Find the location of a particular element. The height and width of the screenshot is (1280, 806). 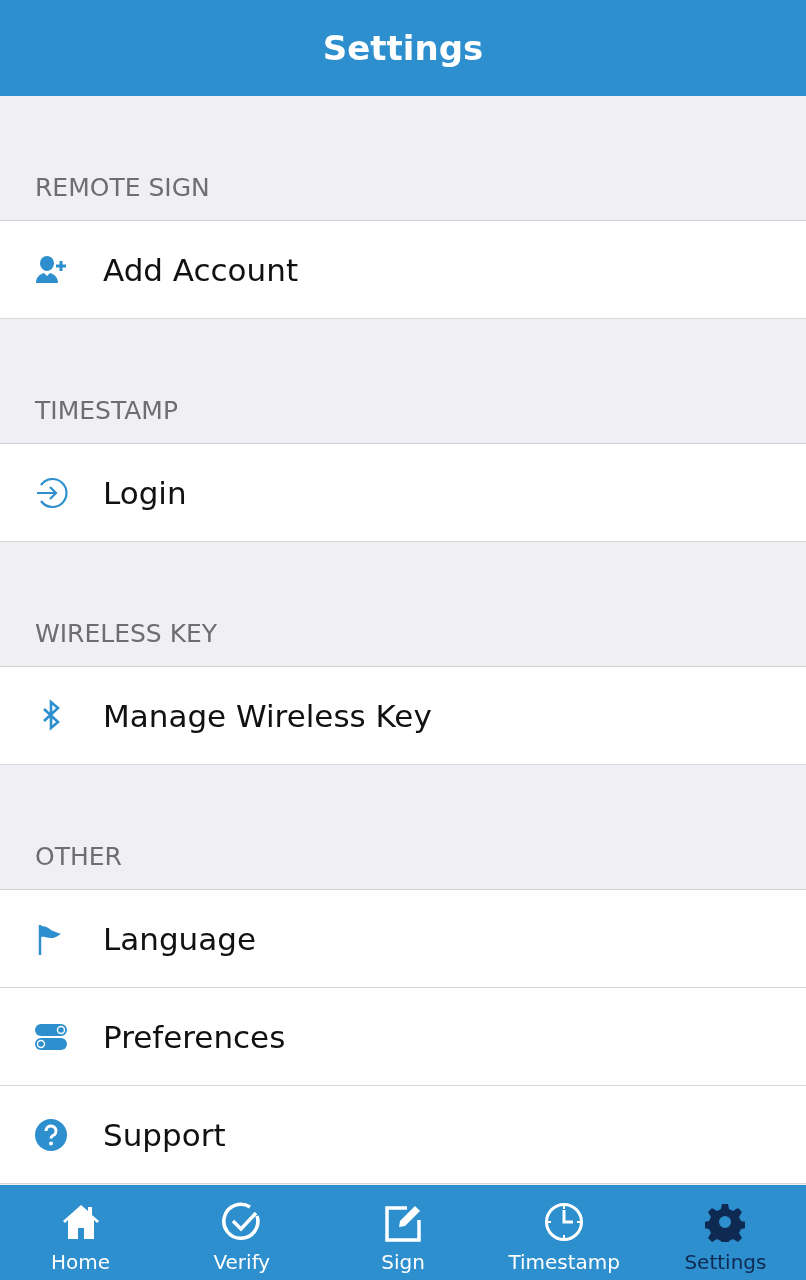

settings-item: Preferences is located at coordinates (403, 1037).